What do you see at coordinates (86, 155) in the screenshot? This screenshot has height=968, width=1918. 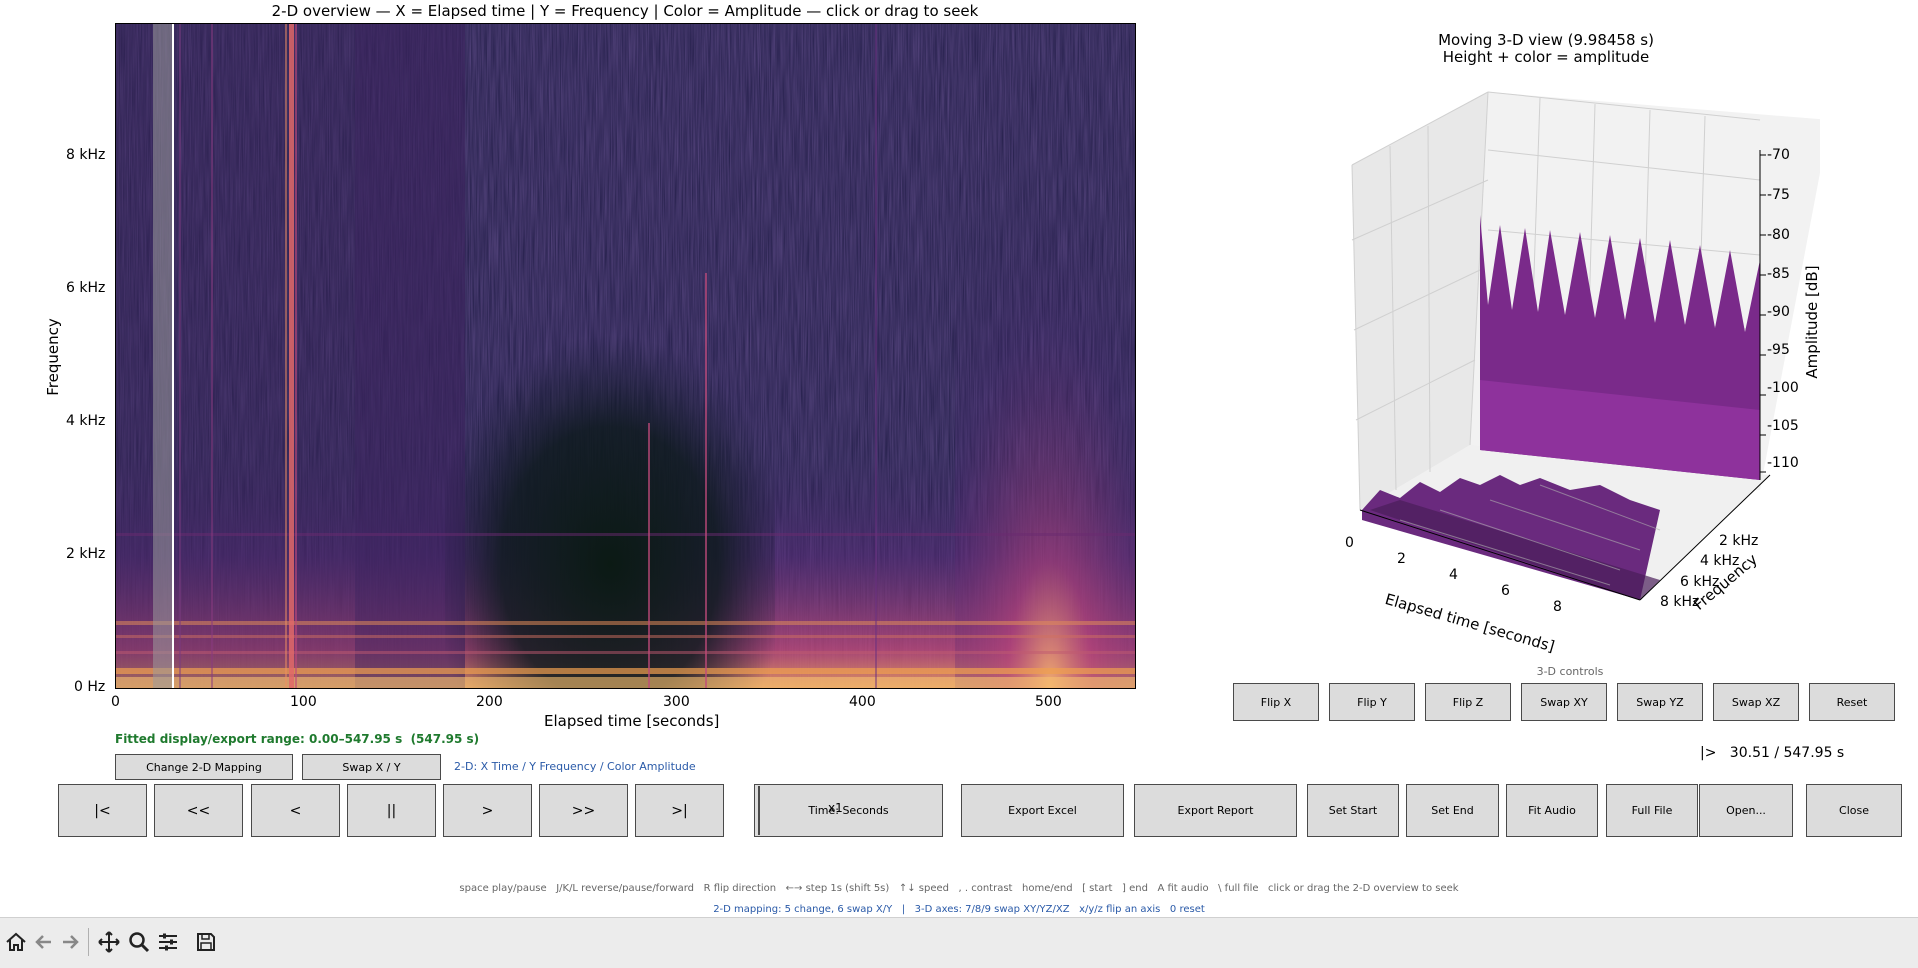 I see `overview-ytick: 8 kHz` at bounding box center [86, 155].